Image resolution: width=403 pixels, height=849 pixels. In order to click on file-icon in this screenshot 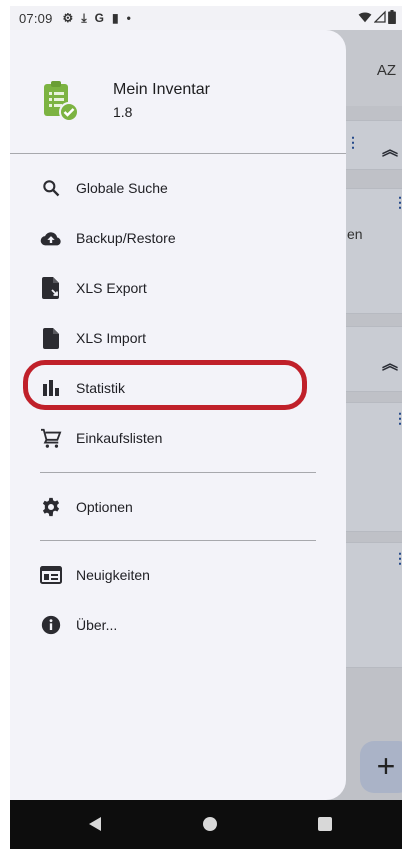, I will do `click(51, 338)`.